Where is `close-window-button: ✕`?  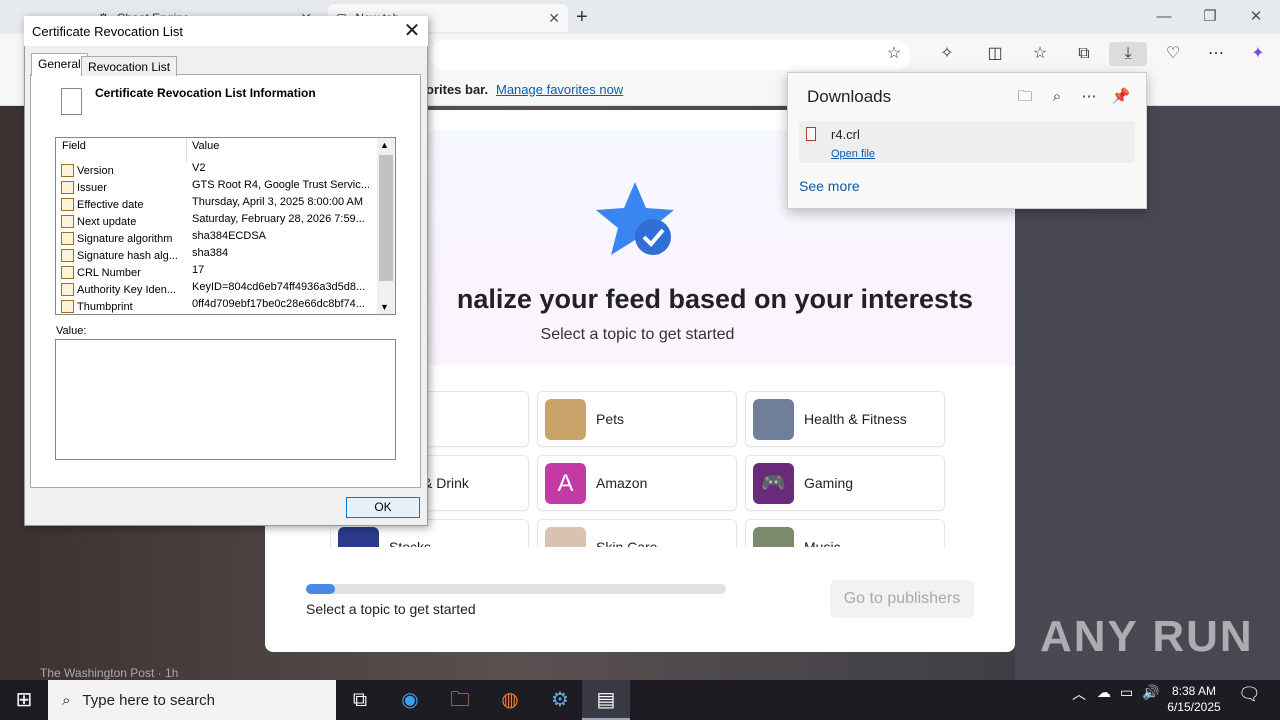
close-window-button: ✕ is located at coordinates (1256, 17).